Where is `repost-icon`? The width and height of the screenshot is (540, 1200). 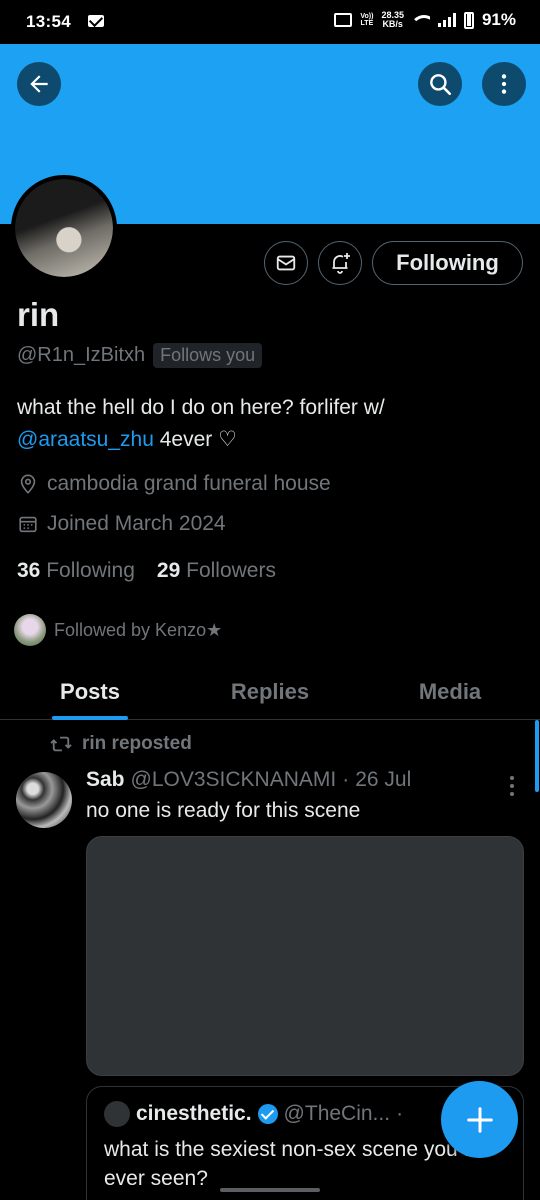
repost-icon is located at coordinates (61, 744).